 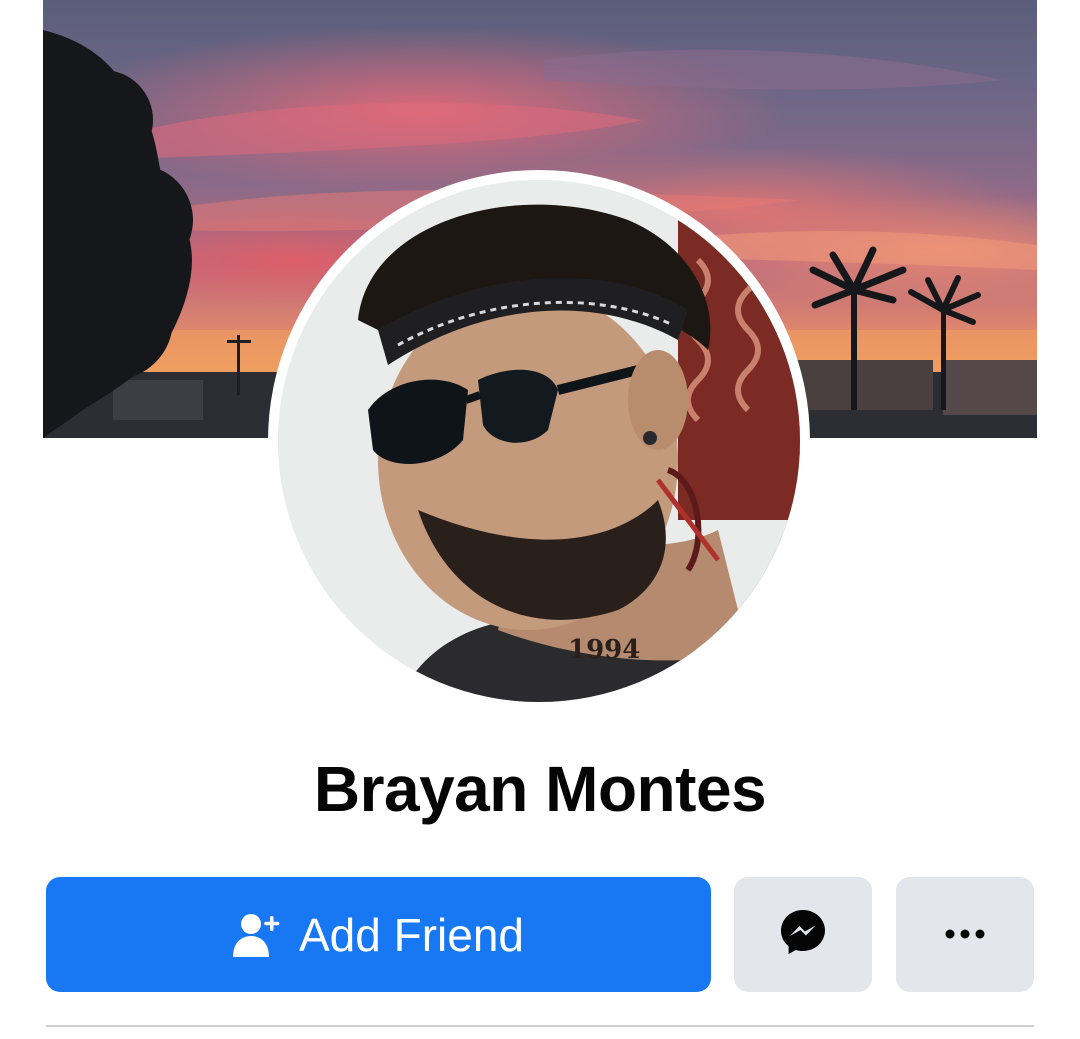 I want to click on svg-text: 1994, so click(x=604, y=650).